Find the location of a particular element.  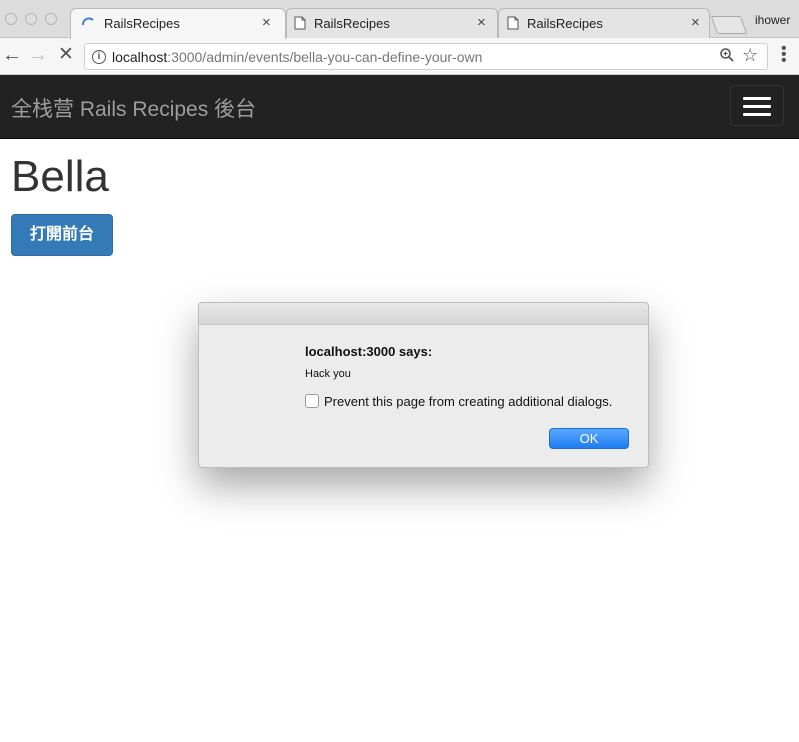

dialog-heading: localhost:3000 says: is located at coordinates (369, 351).